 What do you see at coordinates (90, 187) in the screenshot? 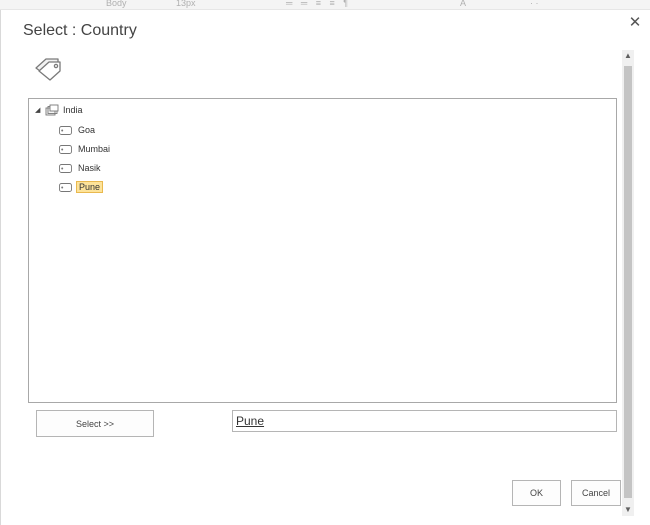
I see `tree-node-label-selected: Pune` at bounding box center [90, 187].